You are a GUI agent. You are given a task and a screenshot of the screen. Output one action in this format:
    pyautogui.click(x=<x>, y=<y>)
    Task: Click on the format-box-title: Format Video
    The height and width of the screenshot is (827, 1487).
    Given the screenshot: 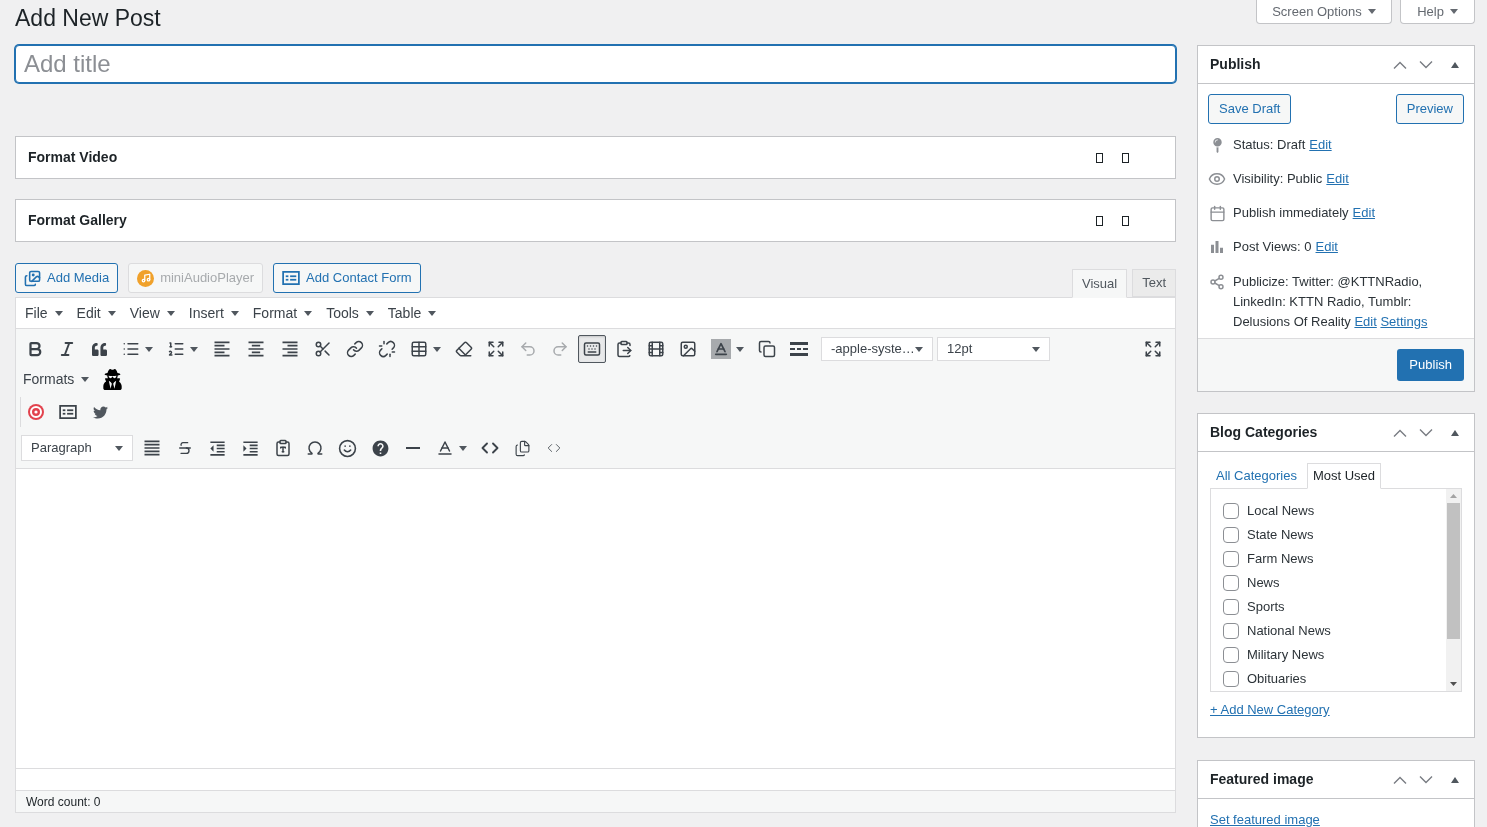 What is the action you would take?
    pyautogui.click(x=73, y=157)
    